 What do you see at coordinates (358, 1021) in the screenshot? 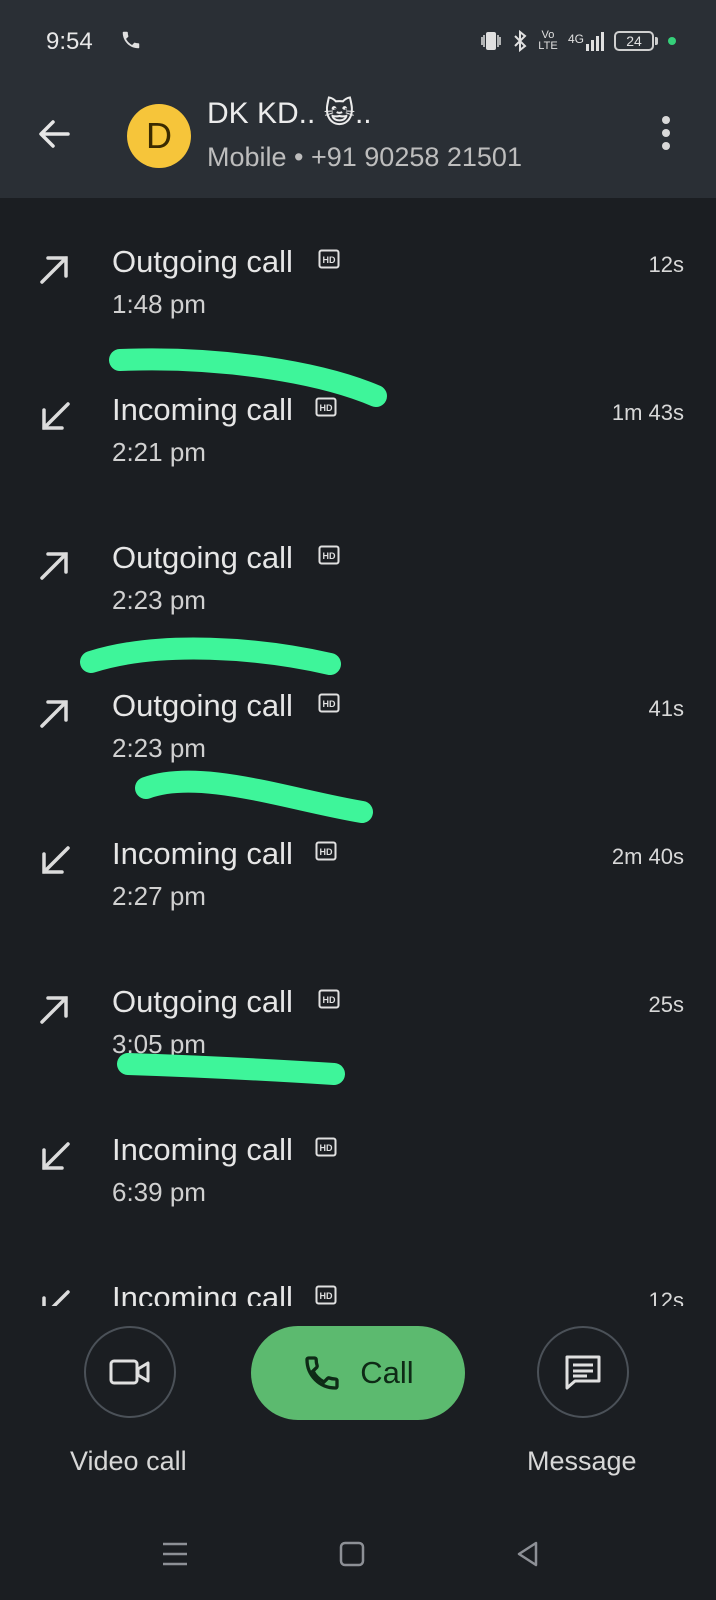
I see `call-log-row: Outgoing call HD 3:05 pm 25s` at bounding box center [358, 1021].